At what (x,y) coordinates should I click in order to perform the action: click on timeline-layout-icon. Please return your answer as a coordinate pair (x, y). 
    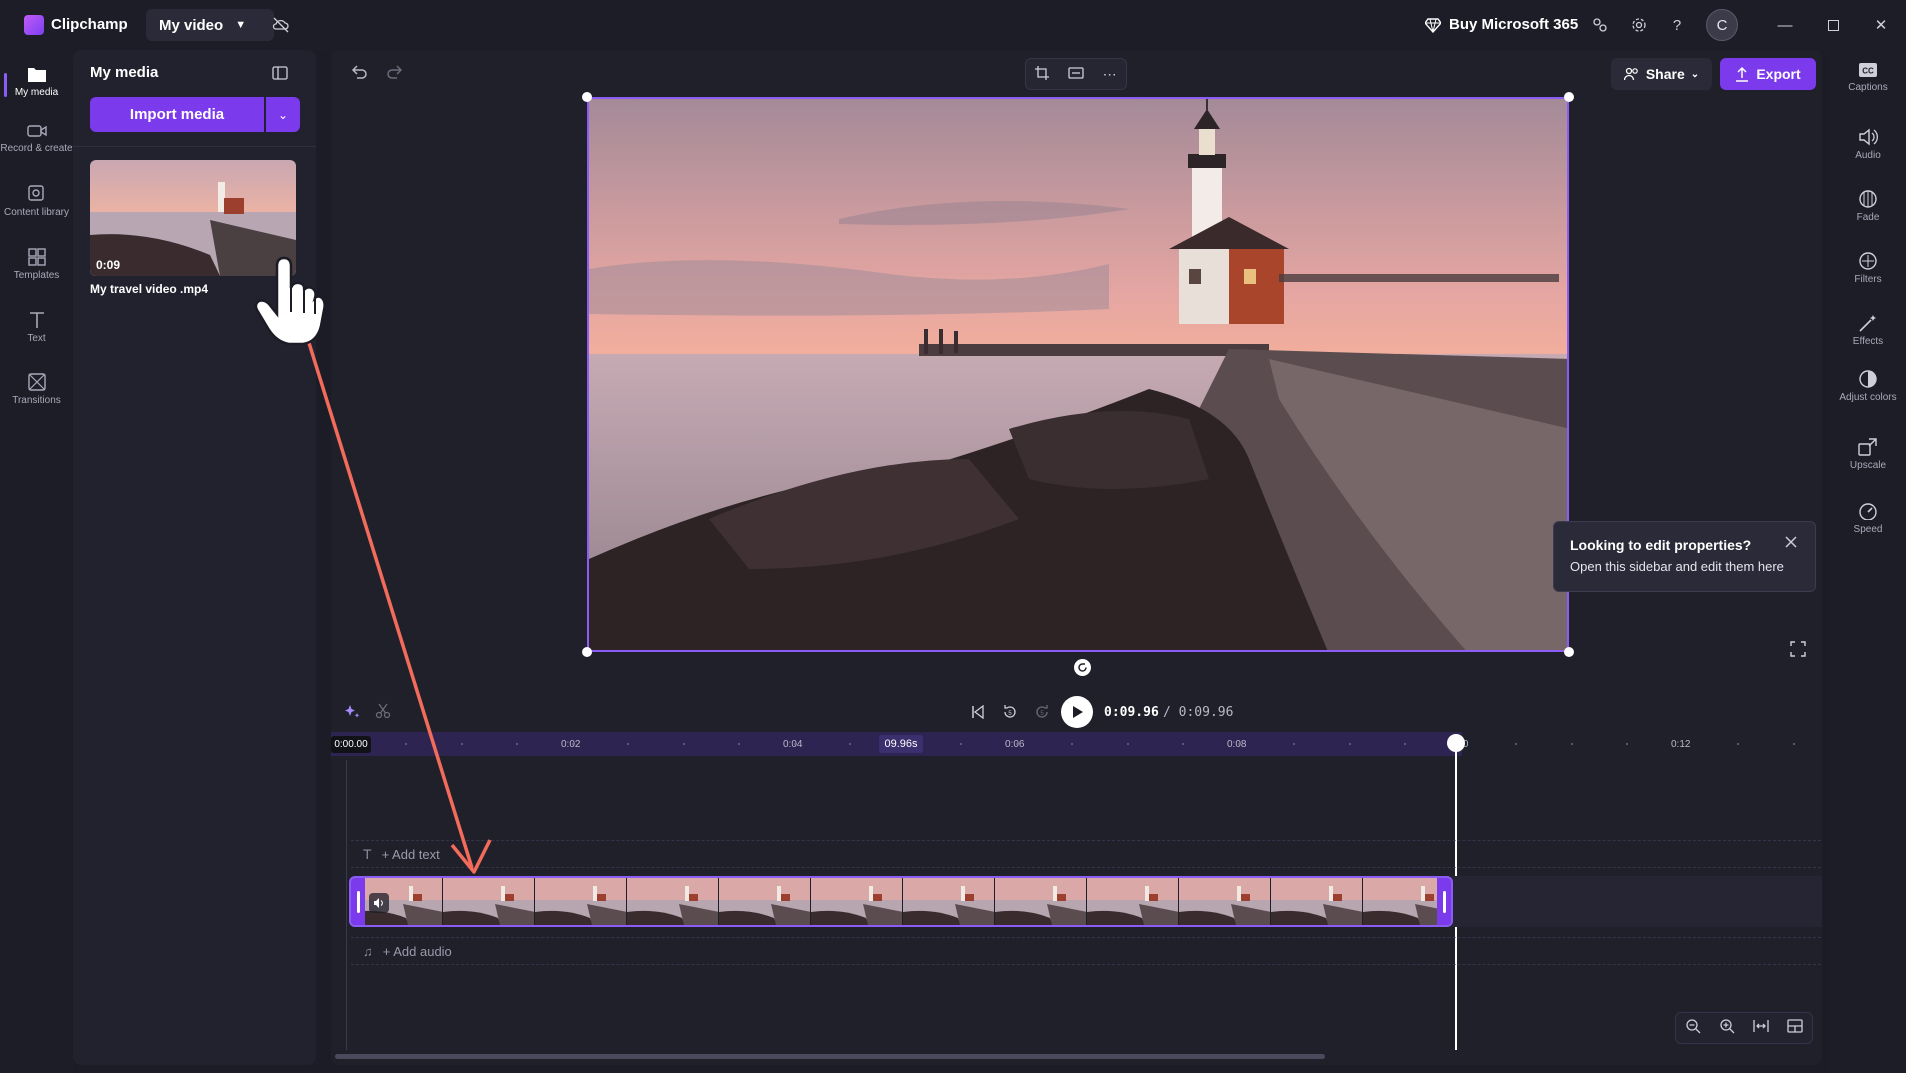
    Looking at the image, I should click on (1795, 1028).